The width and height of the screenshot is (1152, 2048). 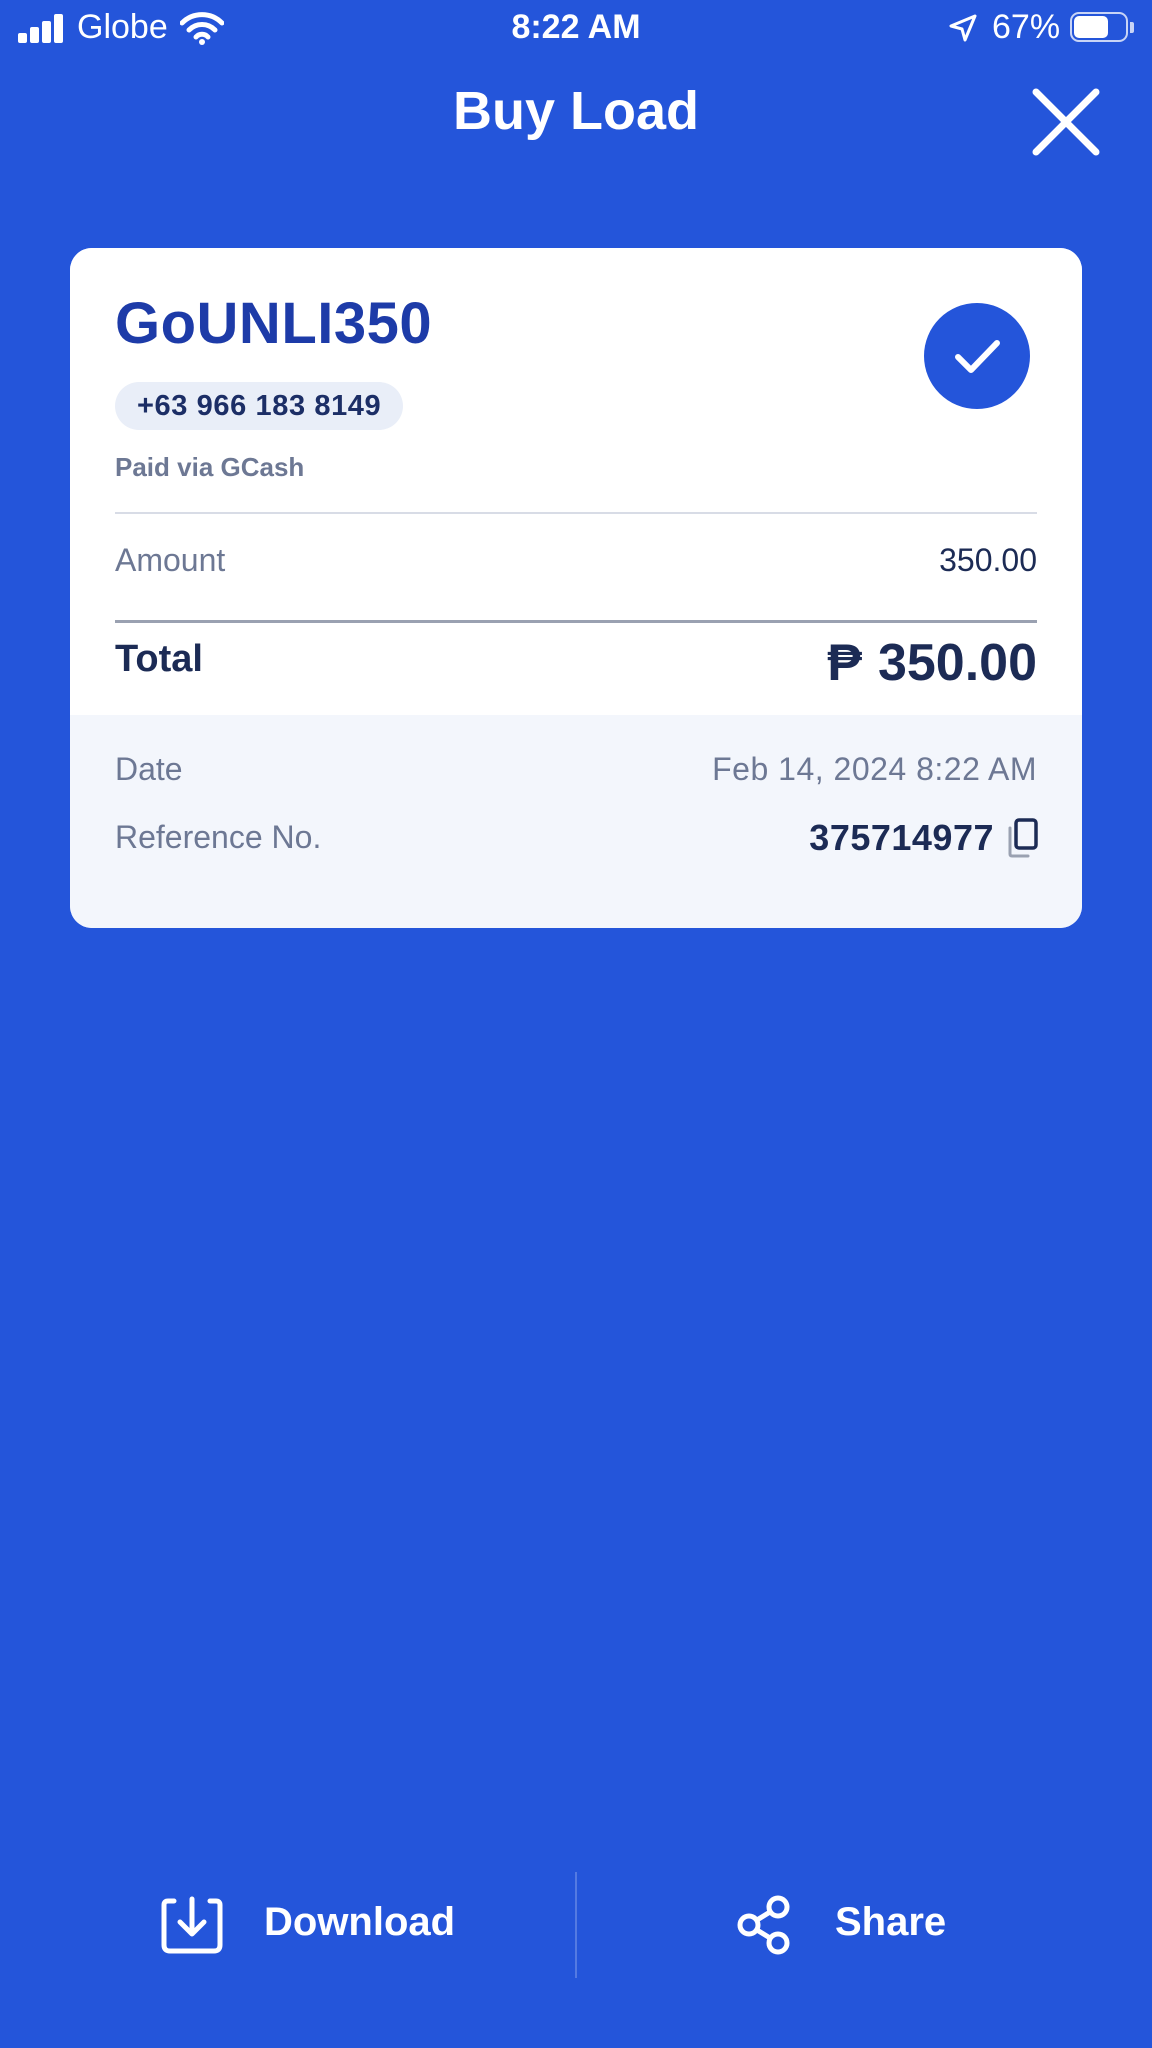 What do you see at coordinates (1023, 838) in the screenshot?
I see `copy-icon` at bounding box center [1023, 838].